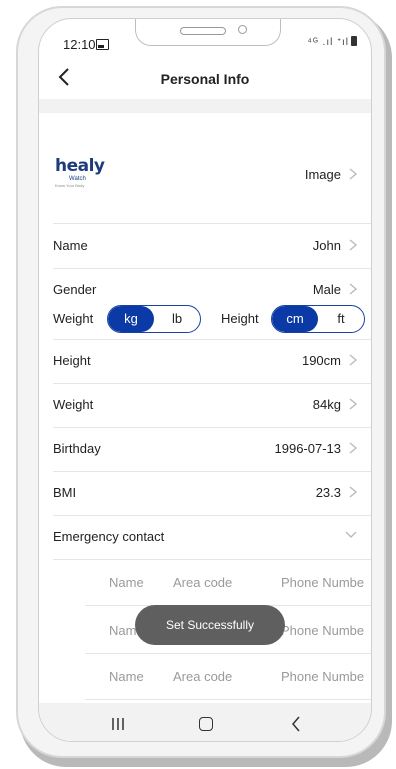 This screenshot has height=769, width=396. I want to click on weight-label: Weight, so click(73, 404).